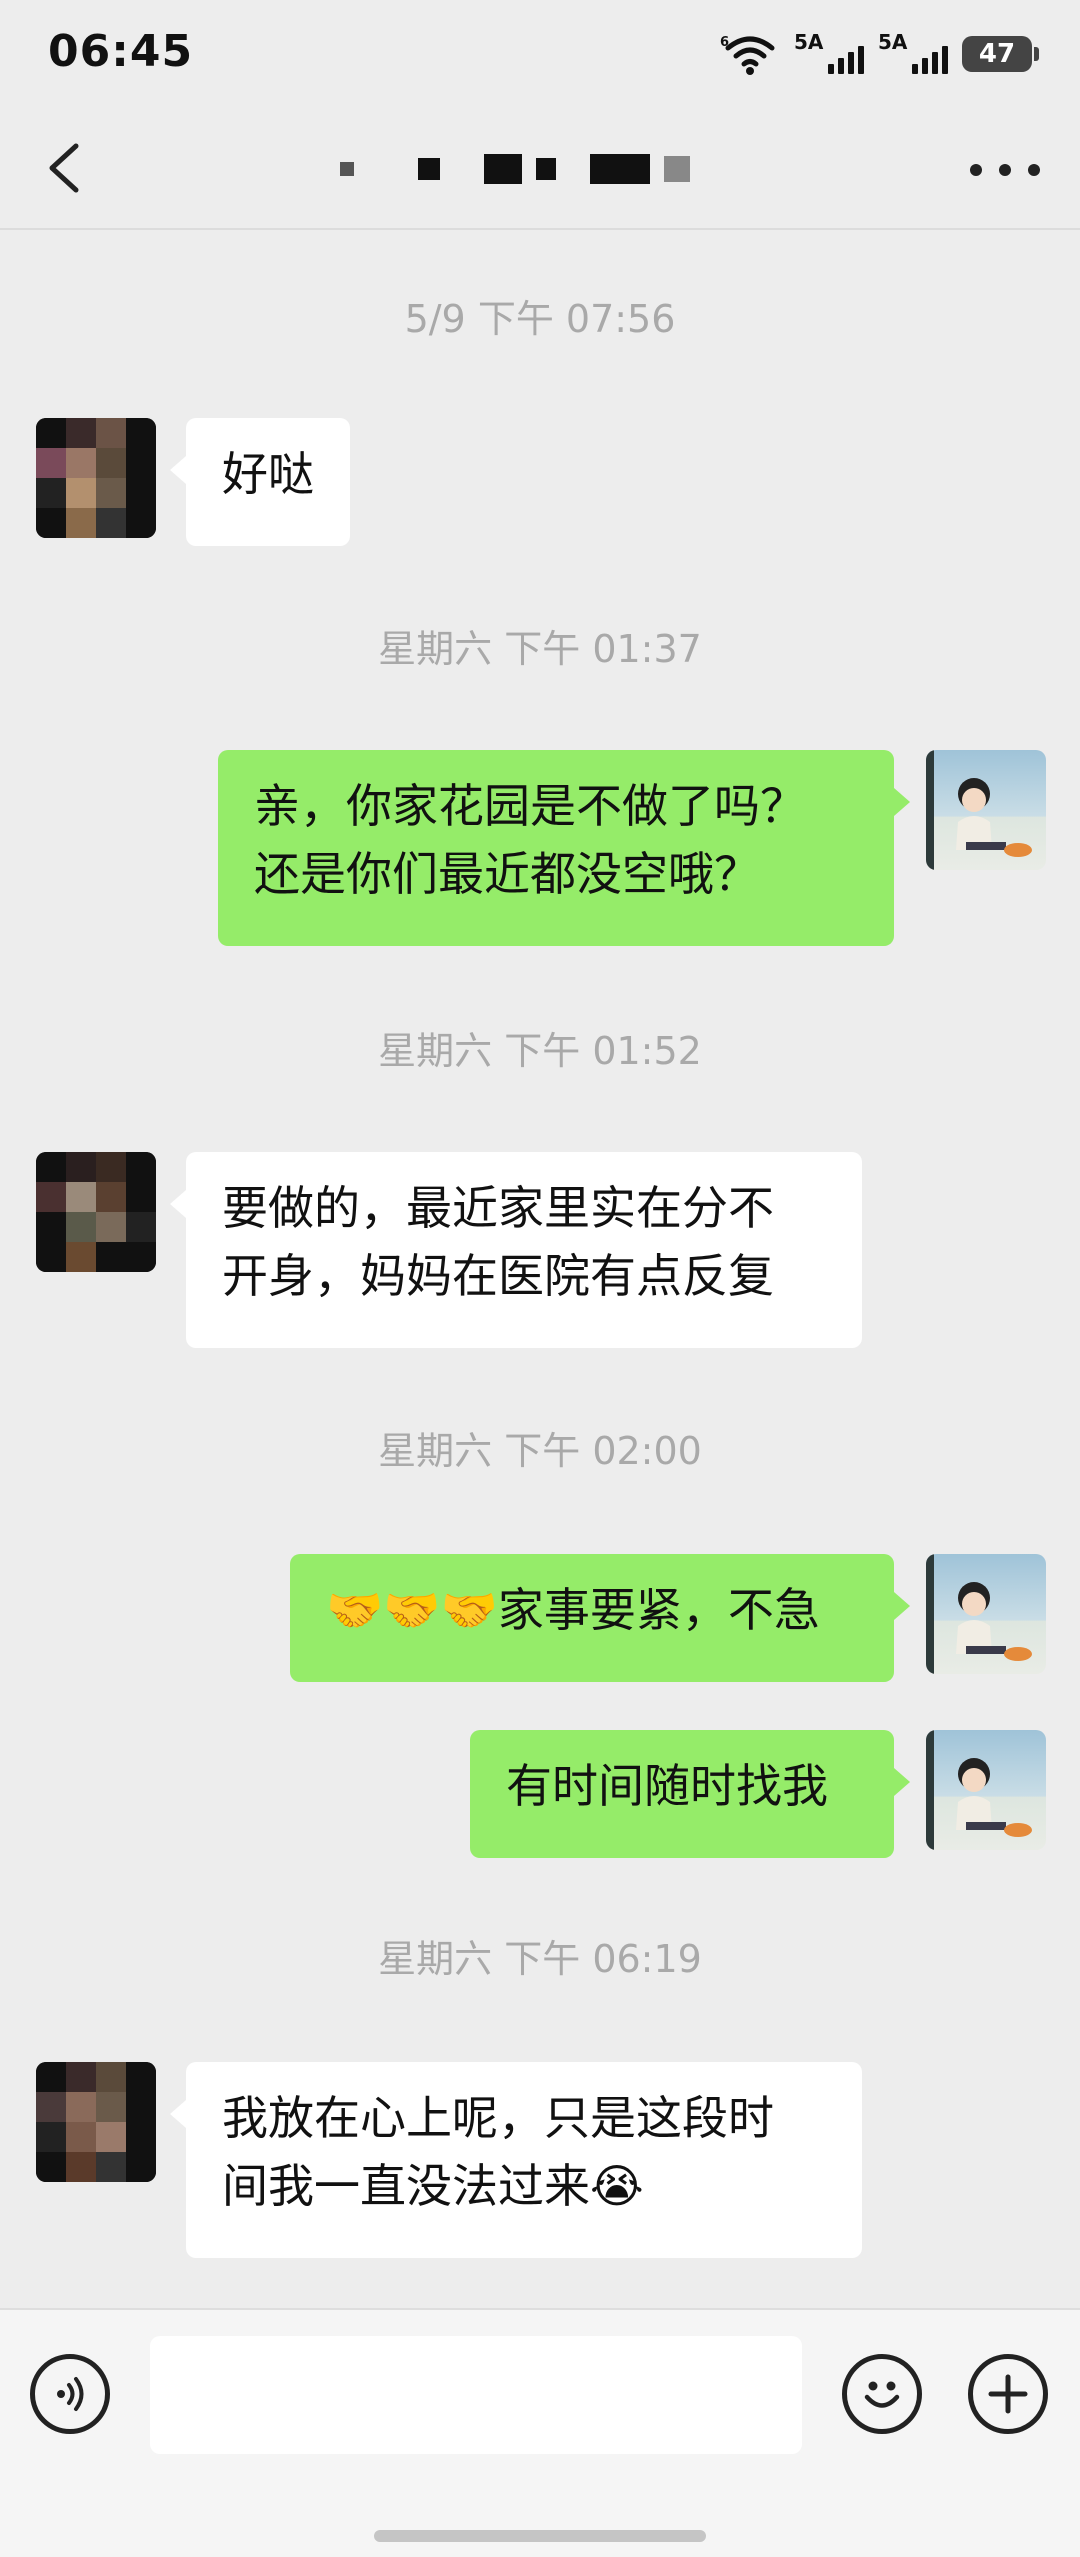 The width and height of the screenshot is (1080, 2557). What do you see at coordinates (540, 1959) in the screenshot?
I see `timestamp: 星期六 下午 06:19` at bounding box center [540, 1959].